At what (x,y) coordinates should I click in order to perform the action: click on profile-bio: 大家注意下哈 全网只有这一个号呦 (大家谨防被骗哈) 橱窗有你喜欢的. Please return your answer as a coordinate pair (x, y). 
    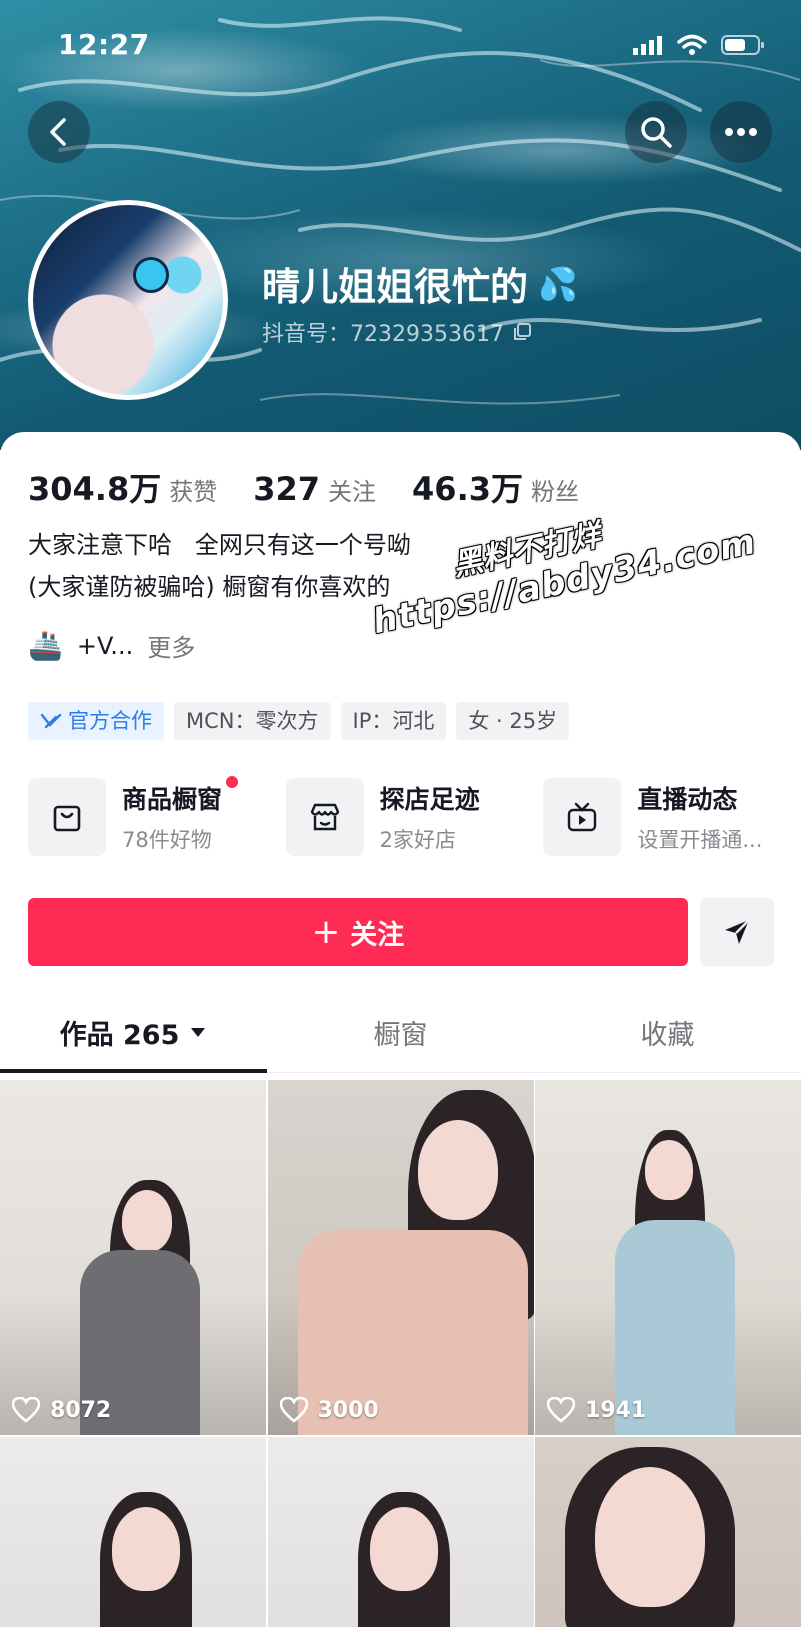
    Looking at the image, I should click on (219, 566).